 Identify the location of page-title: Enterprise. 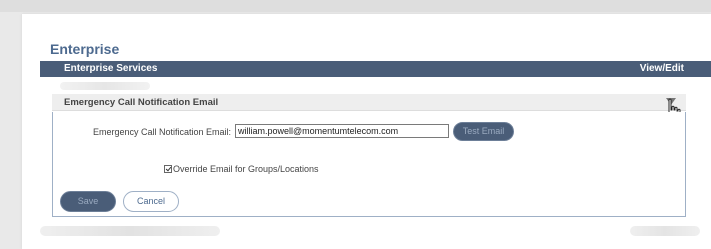
(85, 49).